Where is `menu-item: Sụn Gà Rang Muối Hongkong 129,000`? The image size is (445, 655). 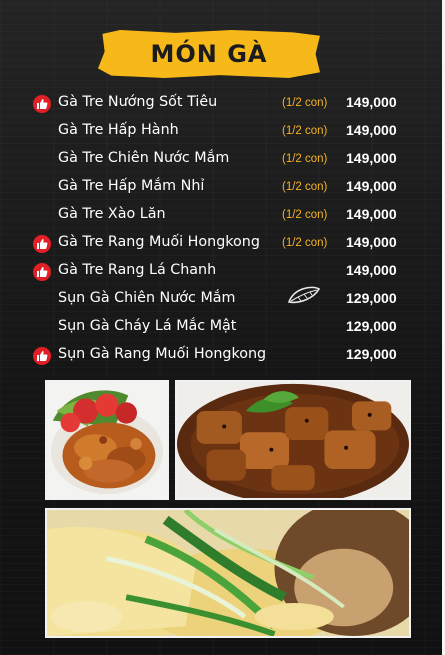
menu-item: Sụn Gà Rang Muối Hongkong 129,000 is located at coordinates (222, 357).